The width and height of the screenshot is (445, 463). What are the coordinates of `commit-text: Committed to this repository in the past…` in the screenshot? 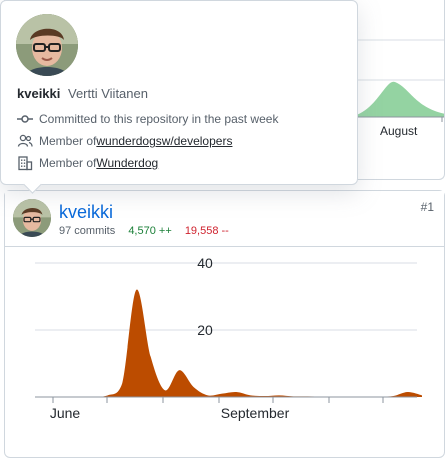 It's located at (159, 119).